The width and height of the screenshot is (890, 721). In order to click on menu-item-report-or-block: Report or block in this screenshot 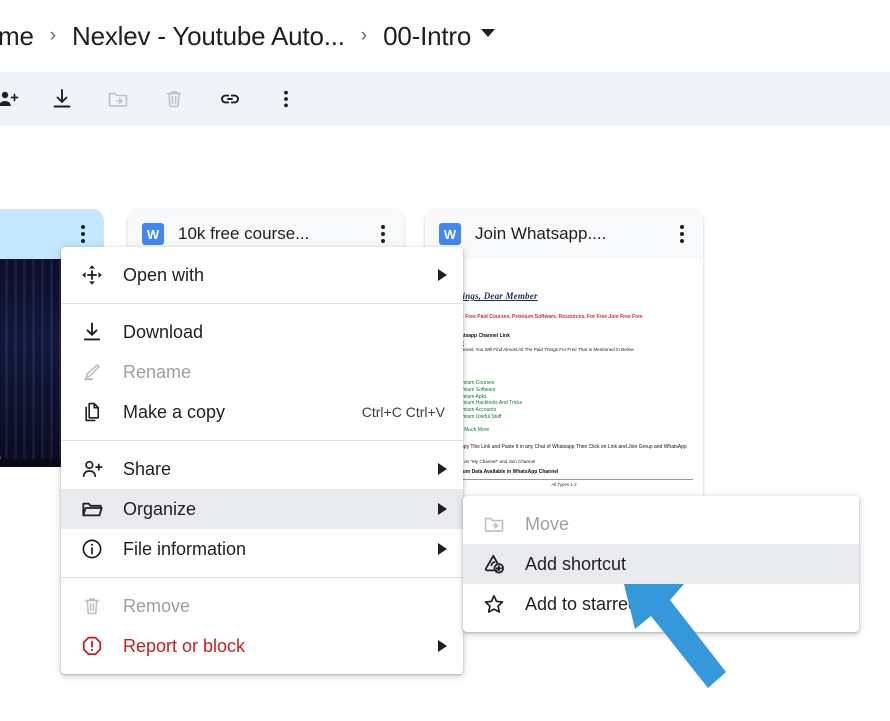, I will do `click(262, 646)`.